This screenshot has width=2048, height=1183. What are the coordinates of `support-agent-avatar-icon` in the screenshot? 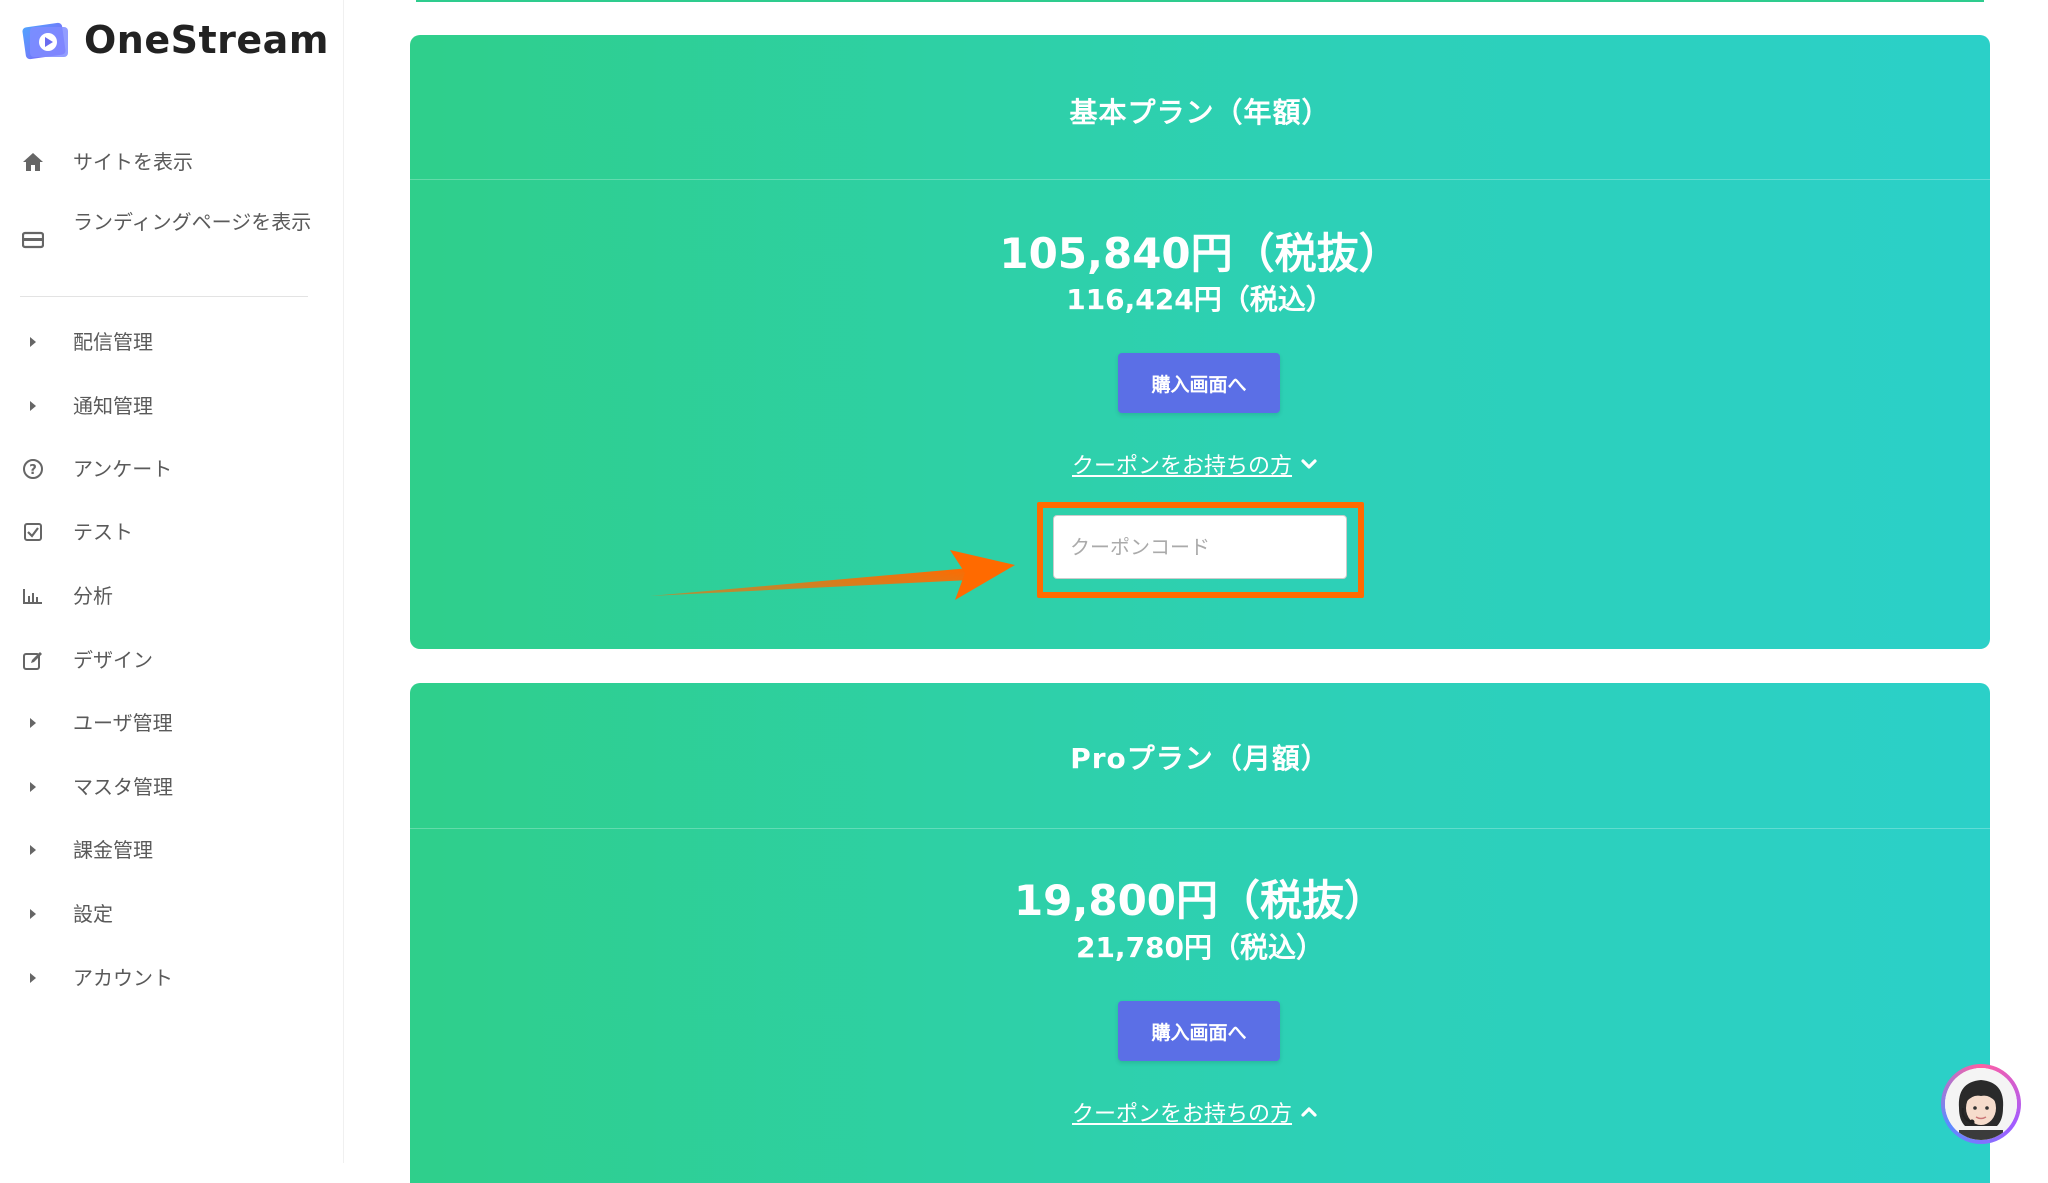 It's located at (1981, 1104).